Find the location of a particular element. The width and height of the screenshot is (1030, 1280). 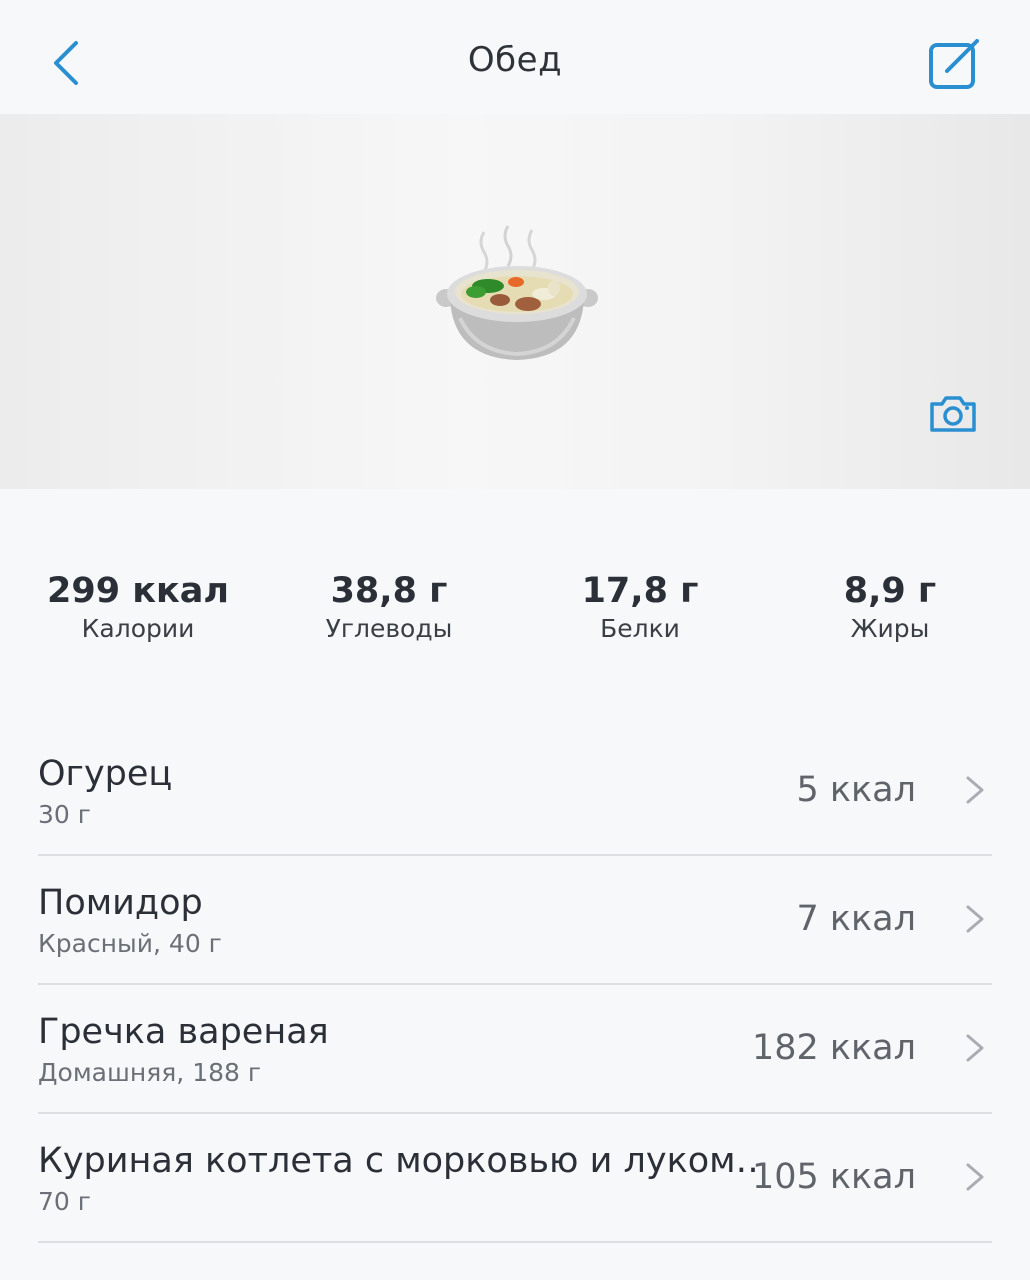

food-item-name: Огурец is located at coordinates (105, 774).